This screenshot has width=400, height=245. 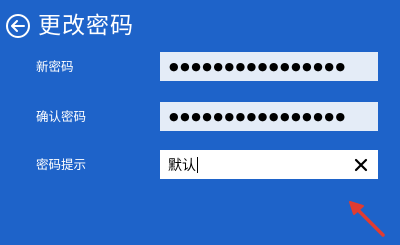 I want to click on back-arrow-circle-icon, so click(x=18, y=26).